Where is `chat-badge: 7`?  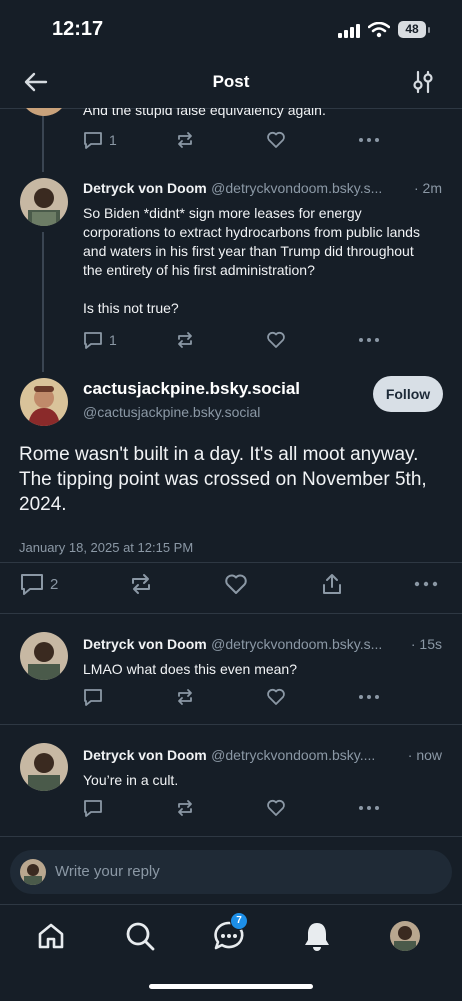 chat-badge: 7 is located at coordinates (239, 921).